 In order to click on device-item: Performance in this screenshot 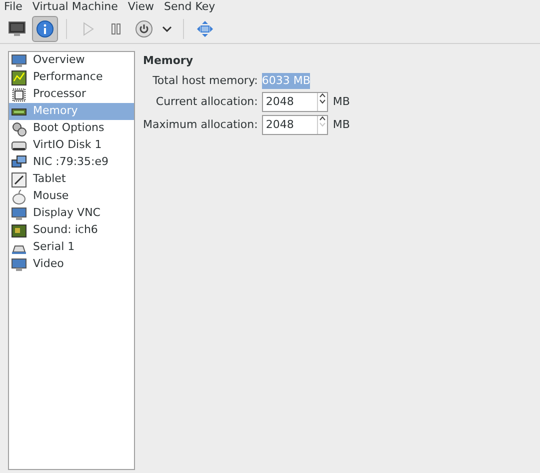, I will do `click(71, 77)`.